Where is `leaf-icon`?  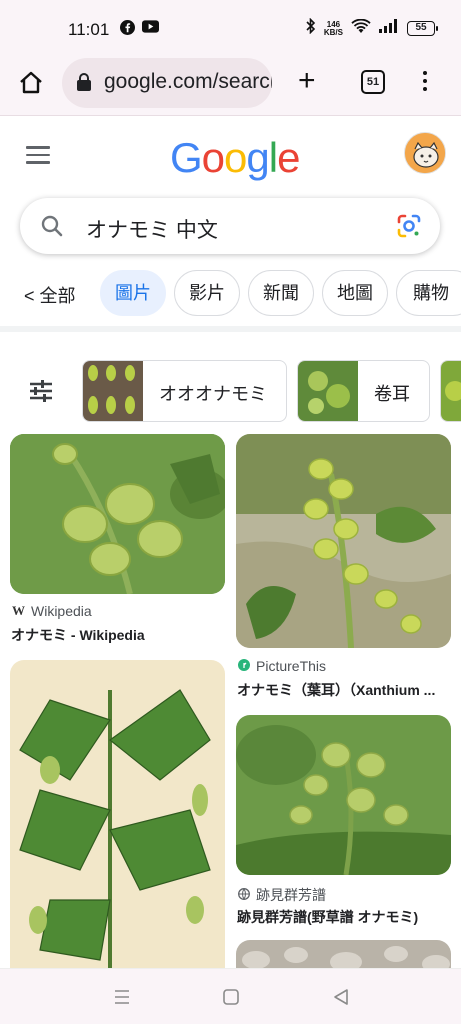
leaf-icon is located at coordinates (244, 666).